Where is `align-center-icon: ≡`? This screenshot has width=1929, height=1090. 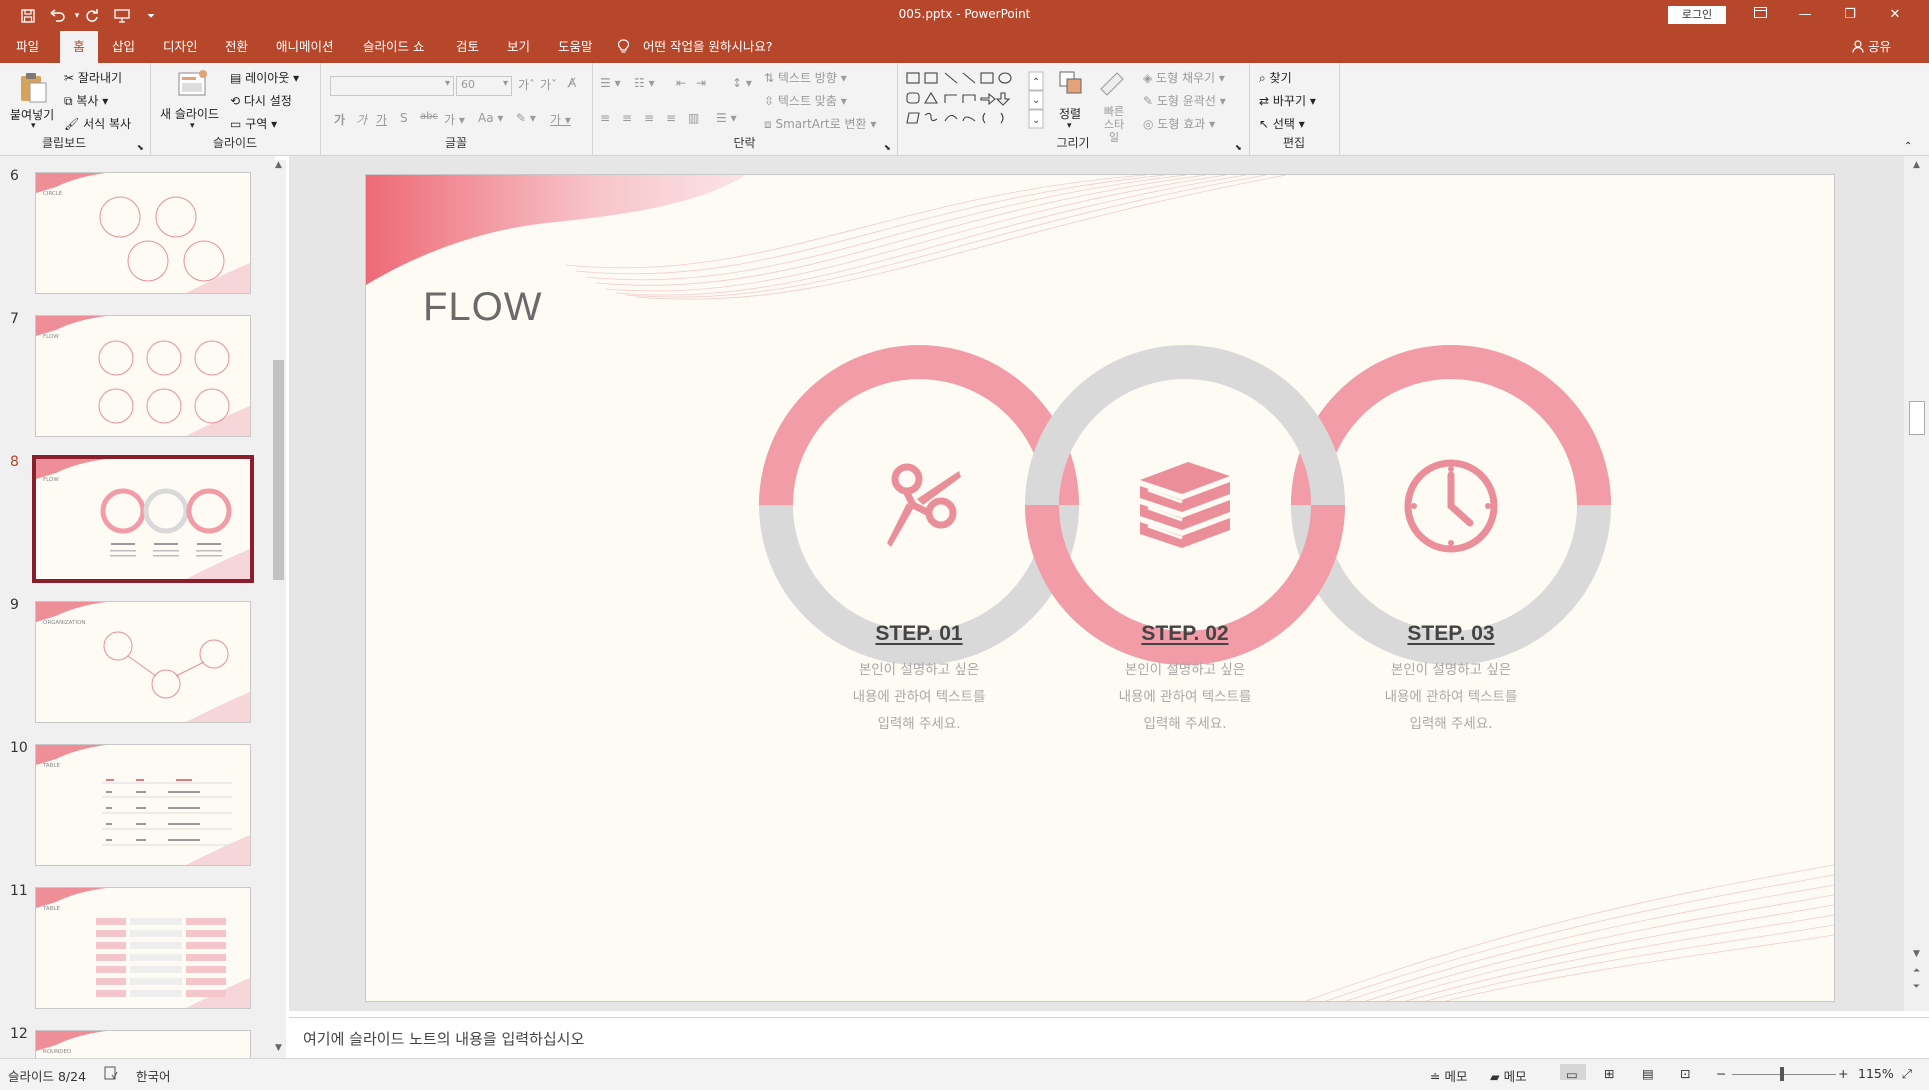
align-center-icon: ≡ is located at coordinates (627, 118).